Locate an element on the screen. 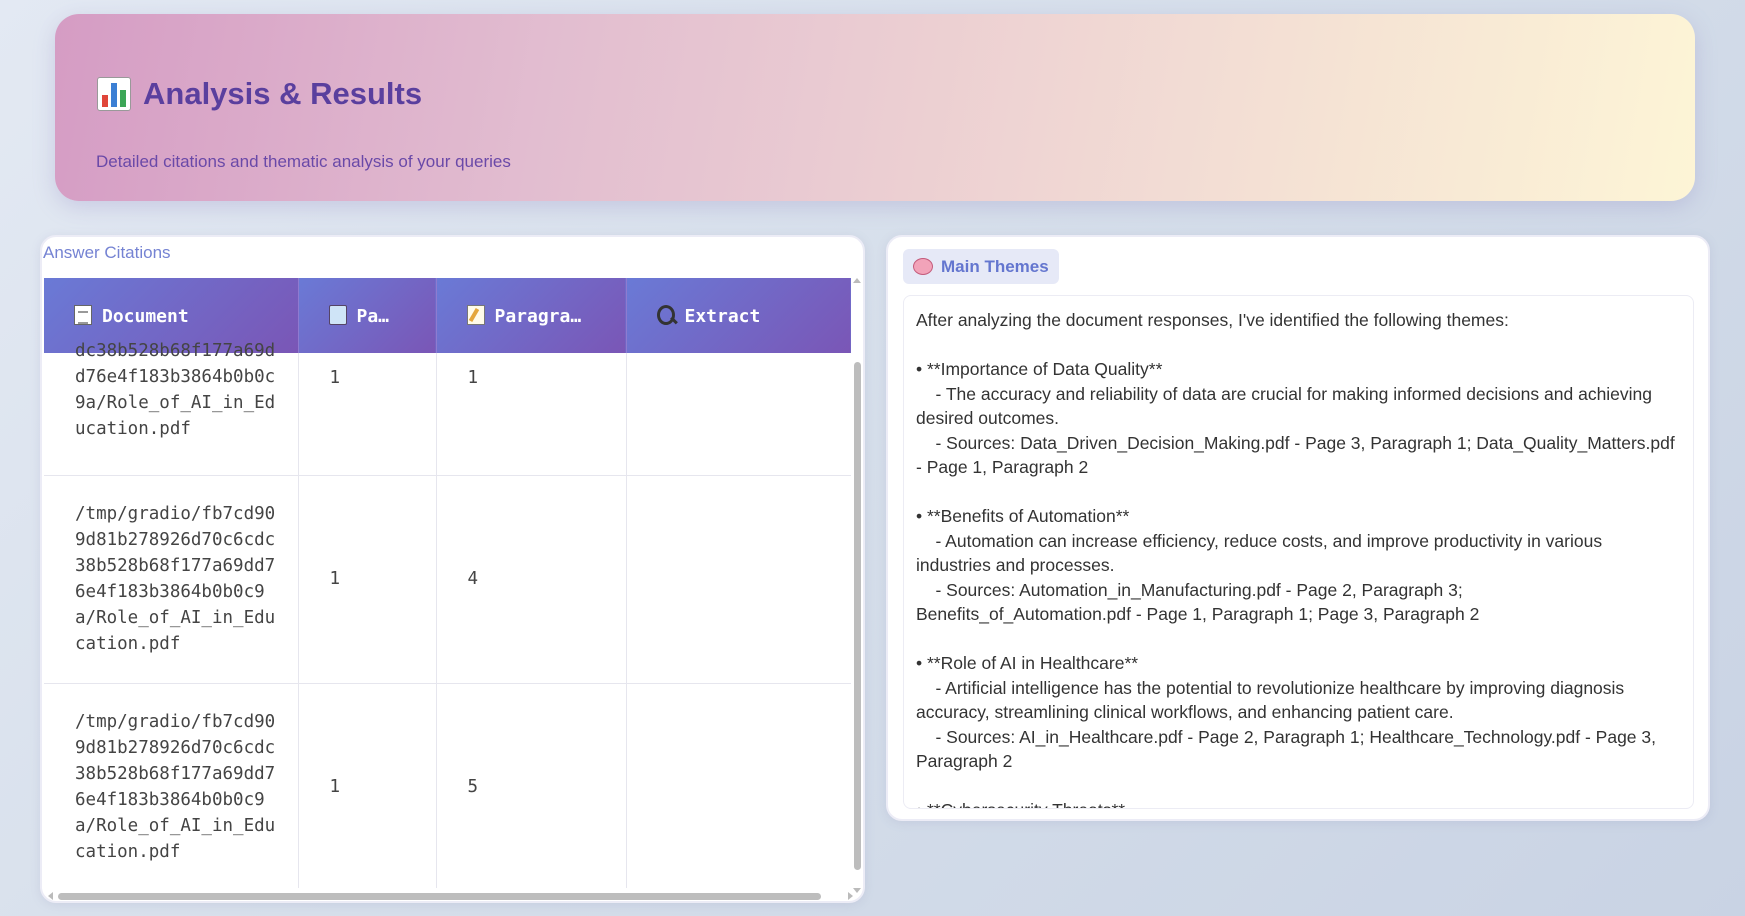  citations-label: Answer Citations is located at coordinates (107, 252).